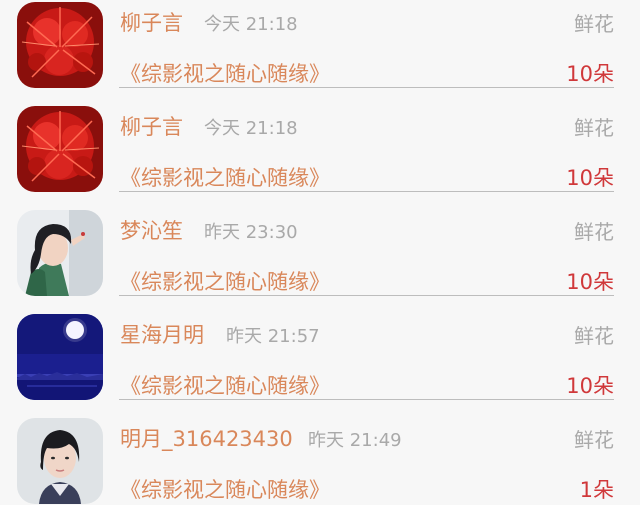 The height and width of the screenshot is (505, 640). I want to click on send-time: 昨天 21:49, so click(355, 440).